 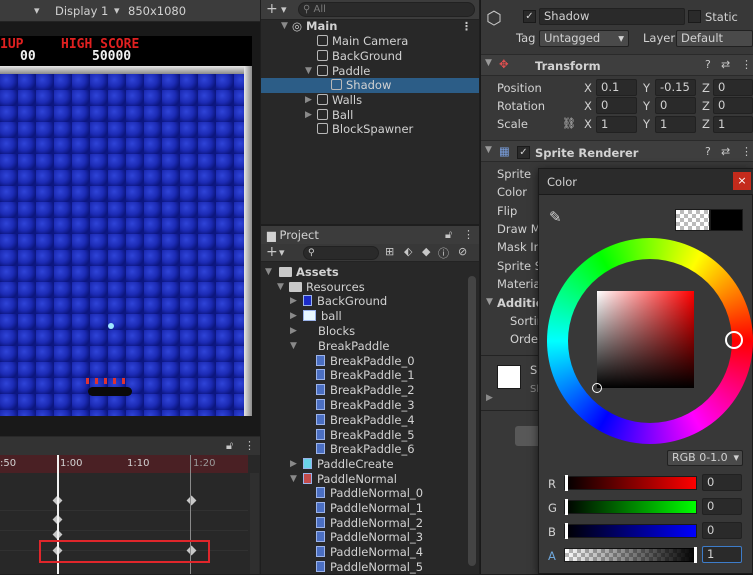 What do you see at coordinates (675, 124) in the screenshot?
I see `scale-y-field: 1` at bounding box center [675, 124].